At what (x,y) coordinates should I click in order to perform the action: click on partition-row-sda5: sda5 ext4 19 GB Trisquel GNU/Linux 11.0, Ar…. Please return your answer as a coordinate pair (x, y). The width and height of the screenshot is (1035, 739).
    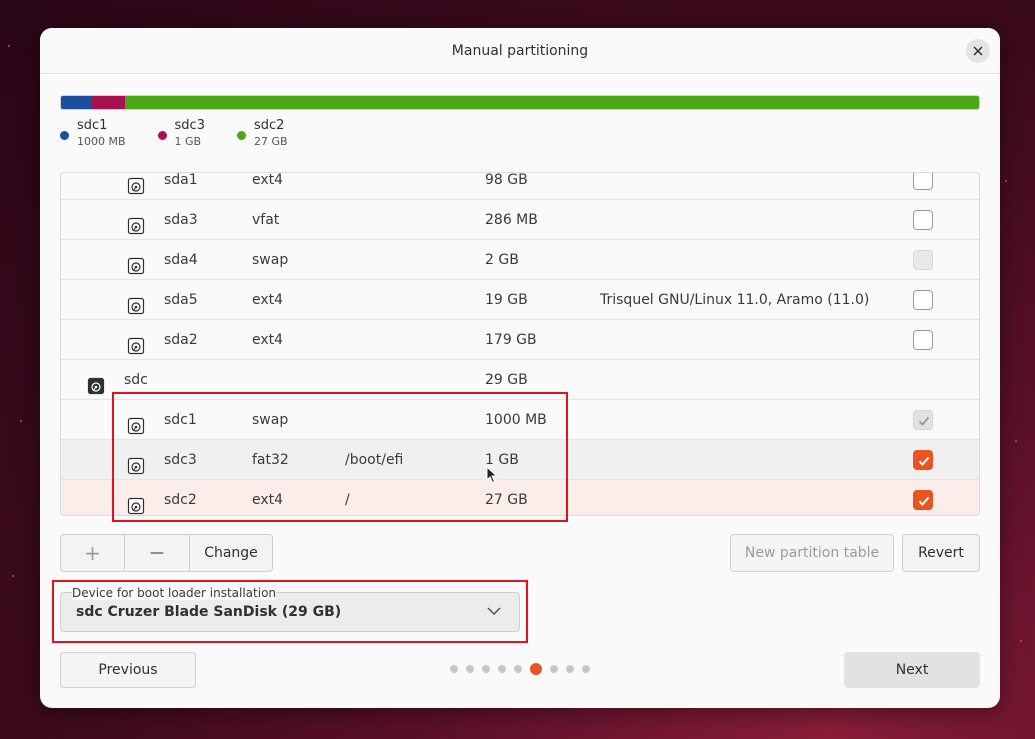
    Looking at the image, I should click on (520, 300).